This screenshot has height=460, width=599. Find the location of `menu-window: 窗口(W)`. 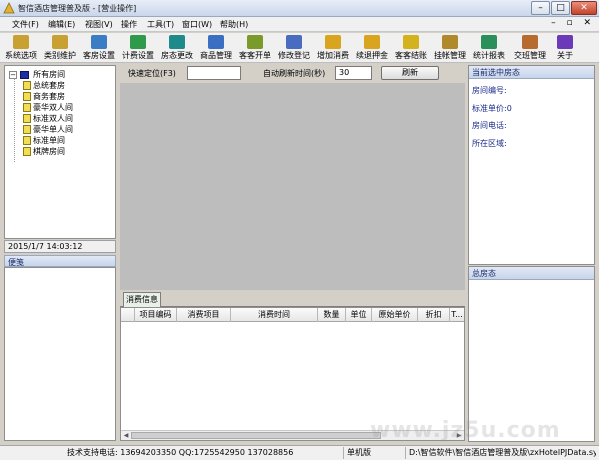

menu-window: 窗口(W) is located at coordinates (197, 24).